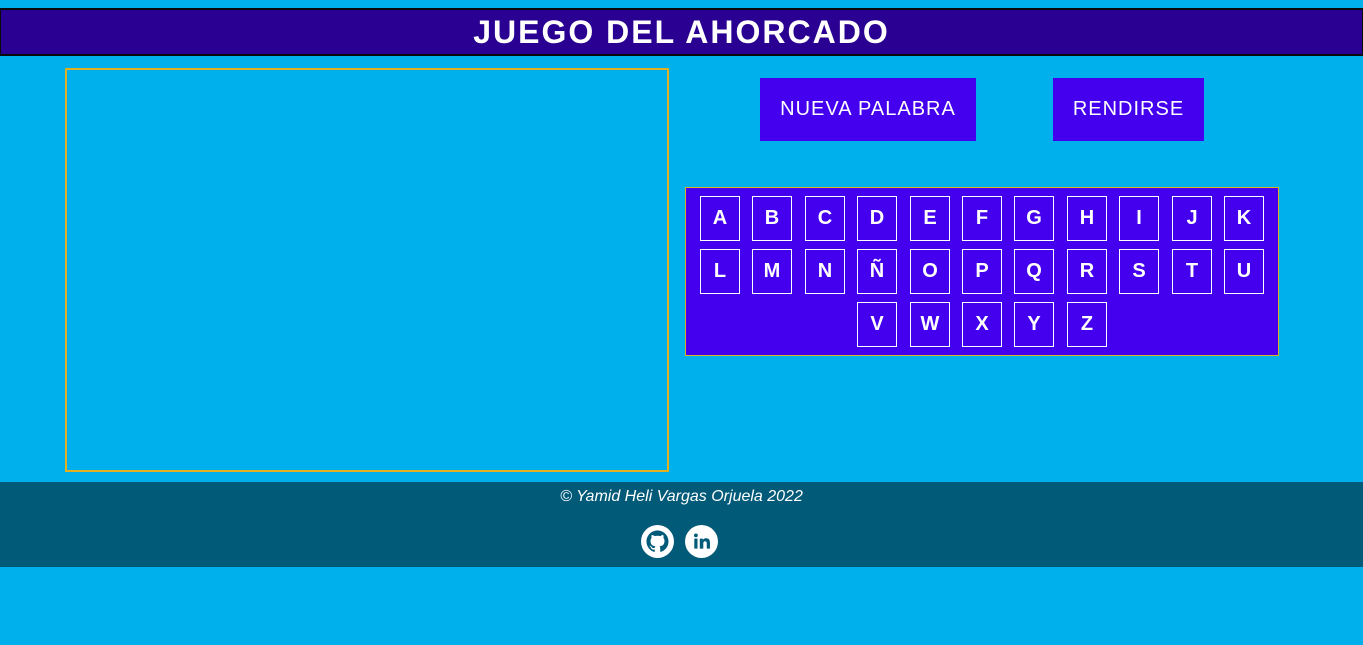  What do you see at coordinates (1244, 271) in the screenshot?
I see `key-u: U` at bounding box center [1244, 271].